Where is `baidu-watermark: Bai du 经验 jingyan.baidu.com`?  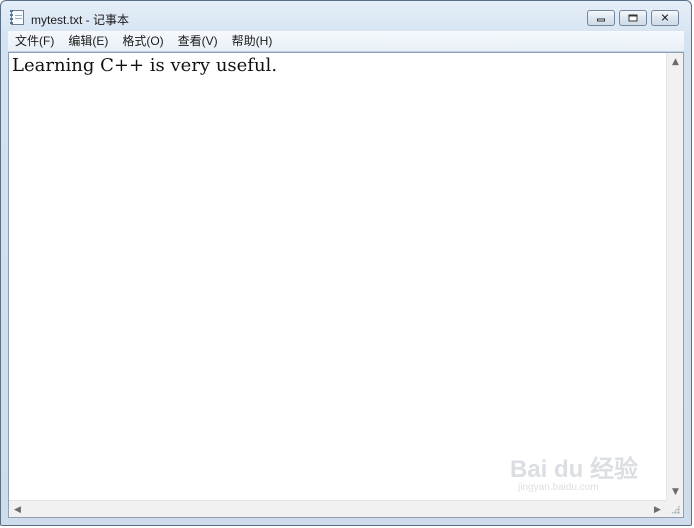 baidu-watermark: Bai du 经验 jingyan.baidu.com is located at coordinates (580, 472).